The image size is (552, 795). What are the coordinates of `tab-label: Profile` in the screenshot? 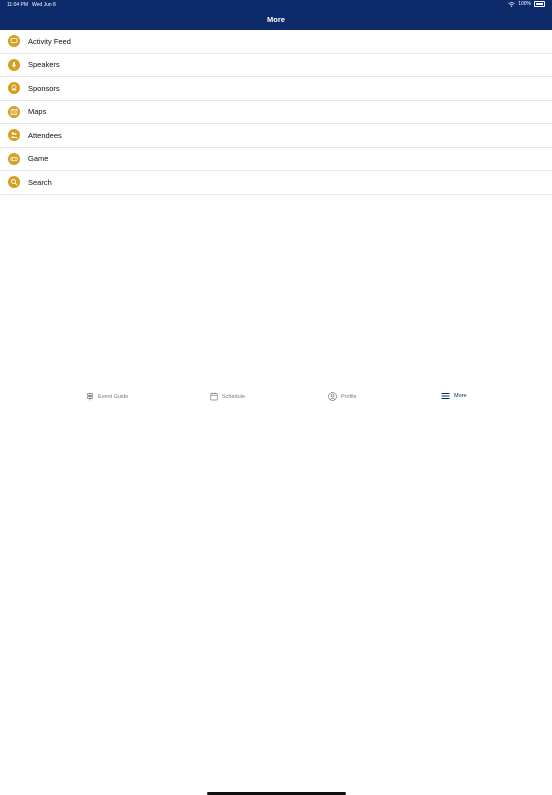 It's located at (349, 396).